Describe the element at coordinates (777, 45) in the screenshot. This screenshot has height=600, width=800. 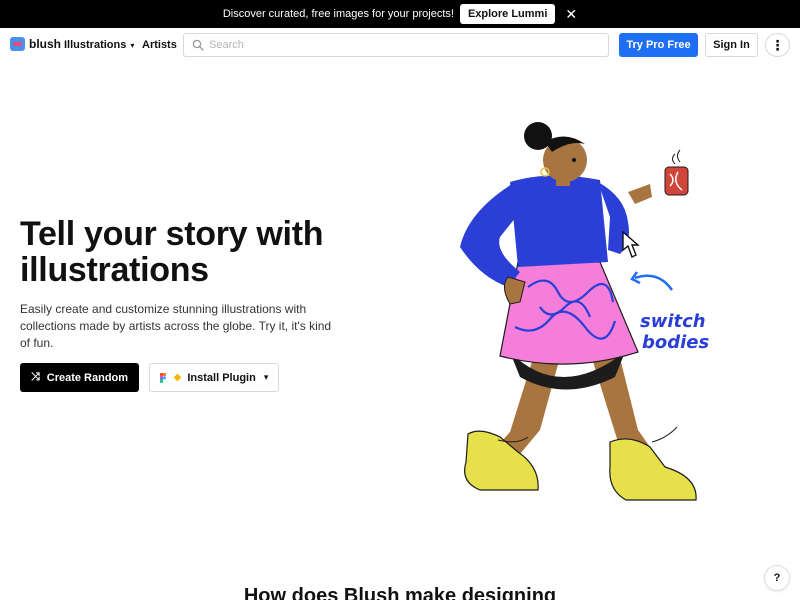
I see `vertical-dots-icon: ⋮` at that location.